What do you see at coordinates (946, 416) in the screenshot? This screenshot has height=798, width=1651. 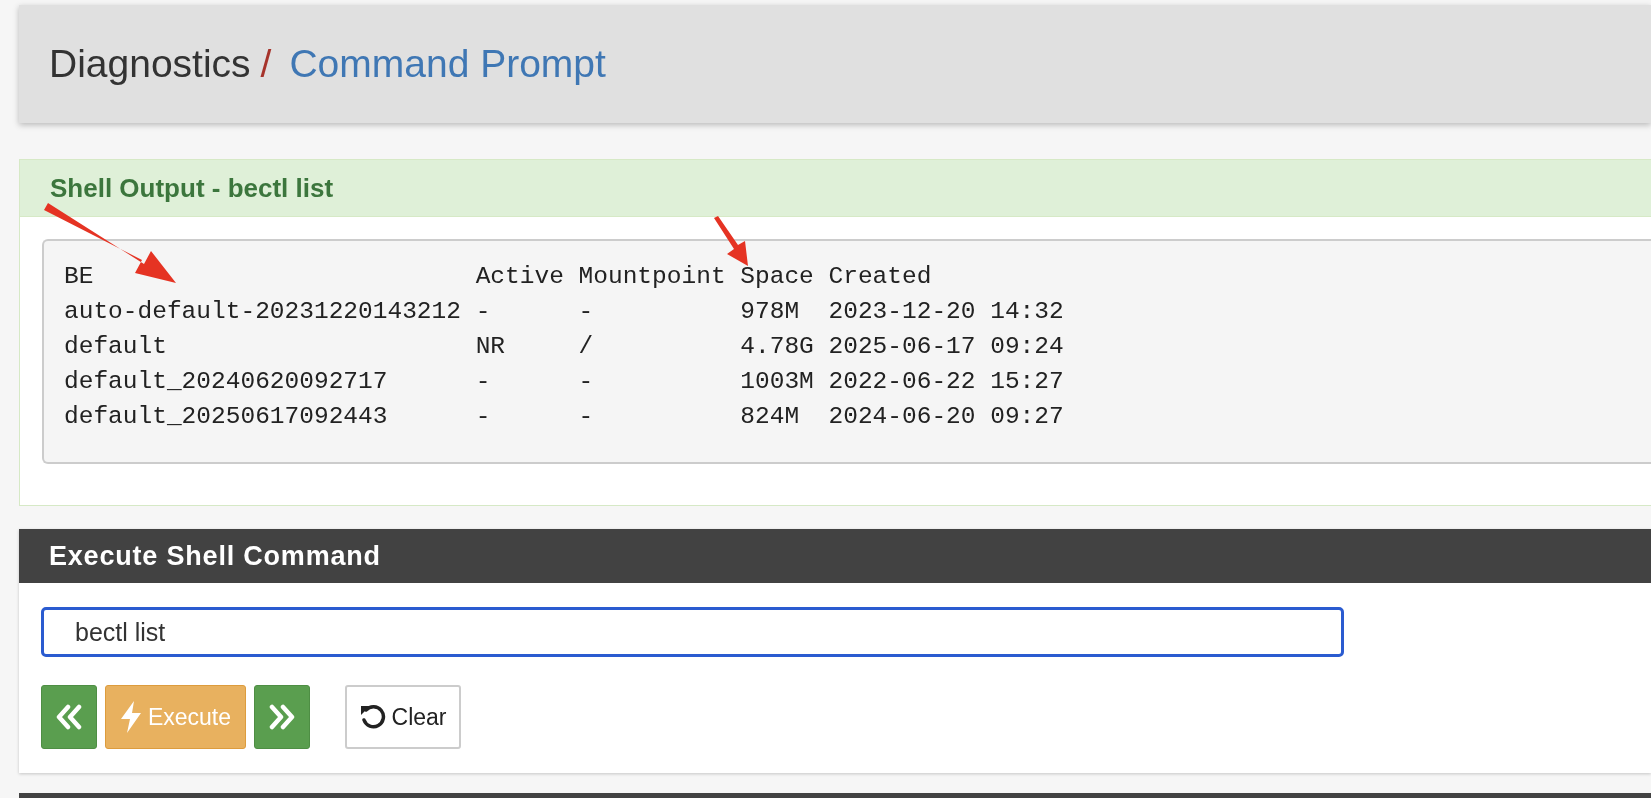 I see `output-cell: 2024-06-20 09:27` at bounding box center [946, 416].